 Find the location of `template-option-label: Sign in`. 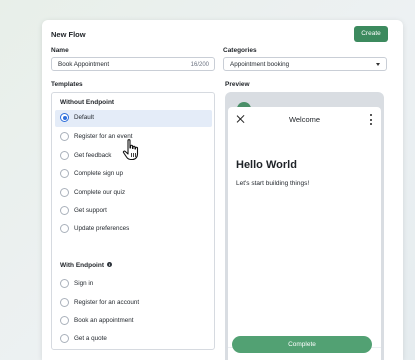

template-option-label: Sign in is located at coordinates (84, 283).